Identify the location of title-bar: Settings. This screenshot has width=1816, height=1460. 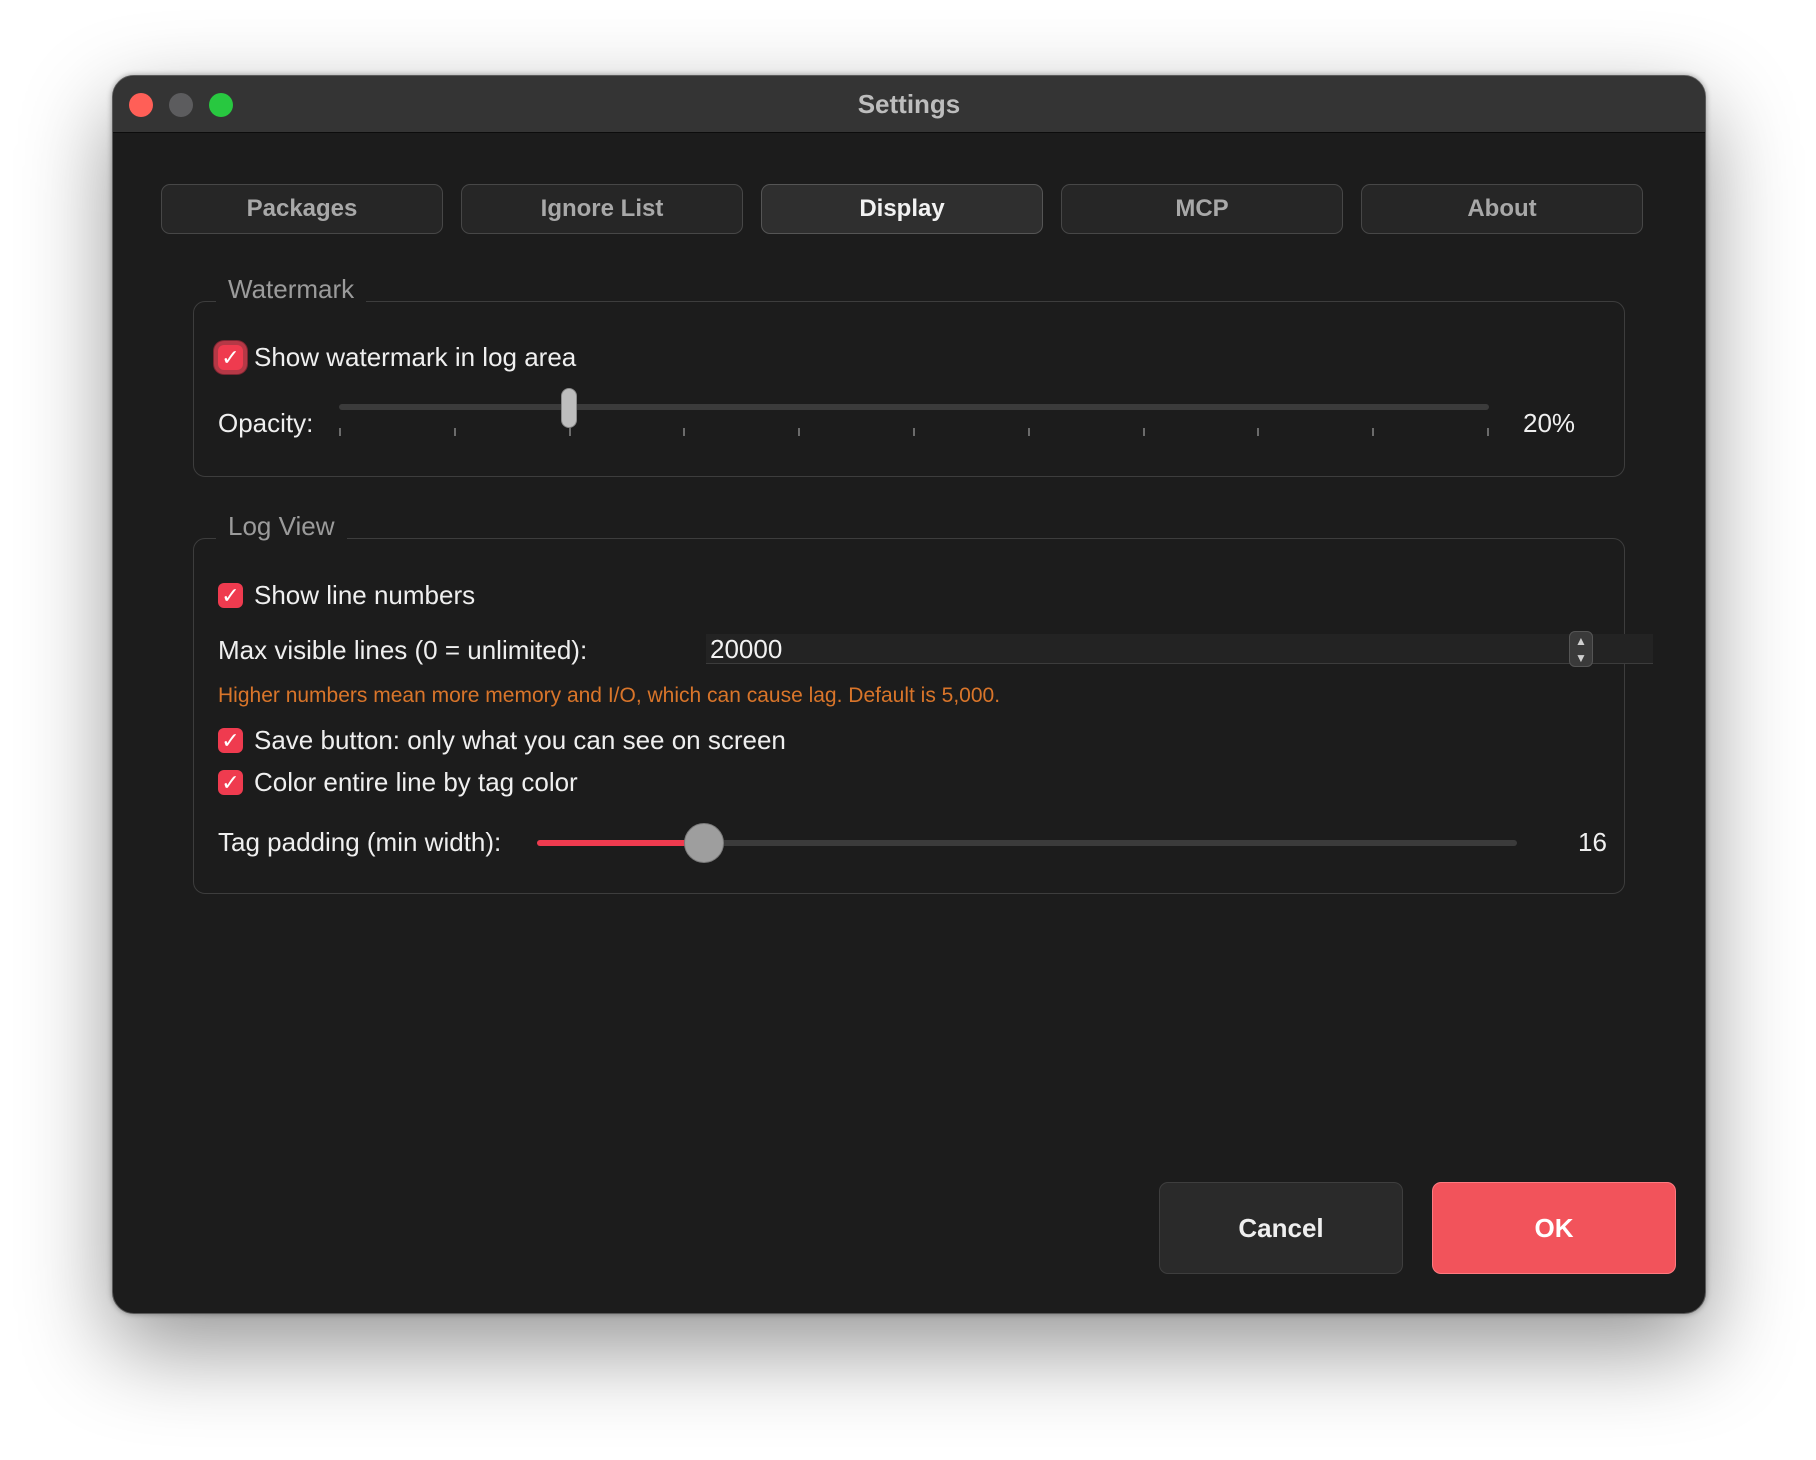
(909, 104).